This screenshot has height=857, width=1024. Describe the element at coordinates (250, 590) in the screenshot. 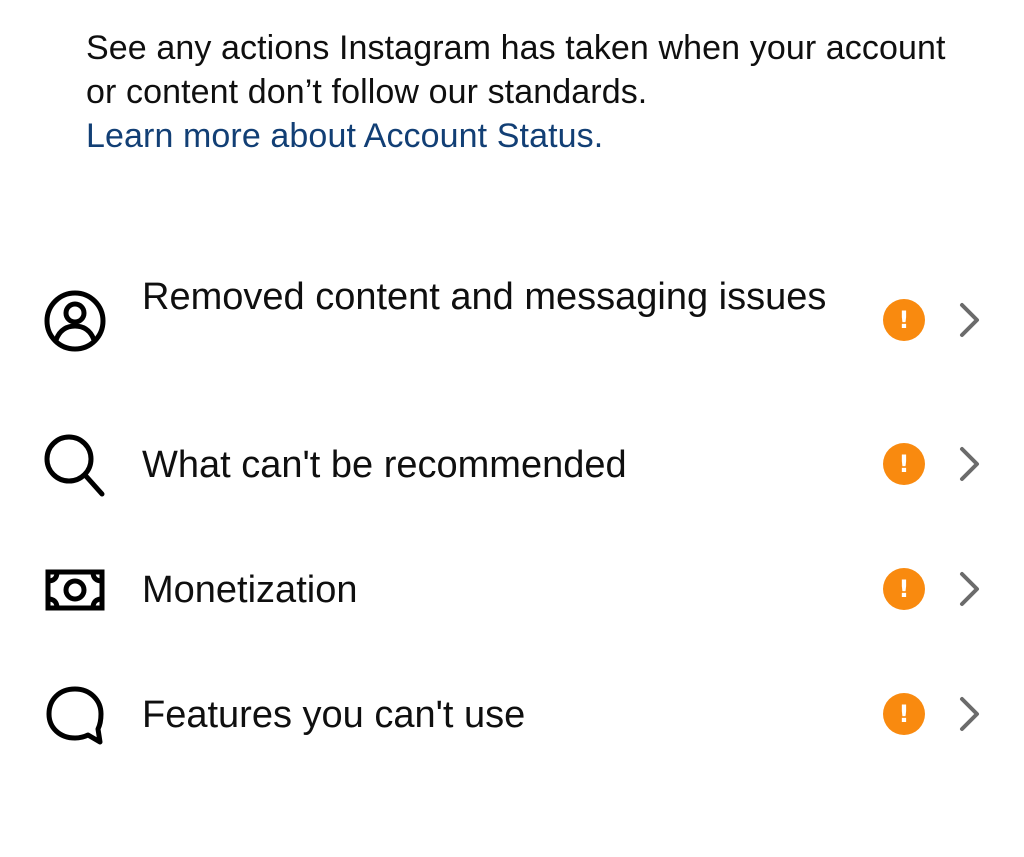

I see `list-item-label: Monetization` at that location.